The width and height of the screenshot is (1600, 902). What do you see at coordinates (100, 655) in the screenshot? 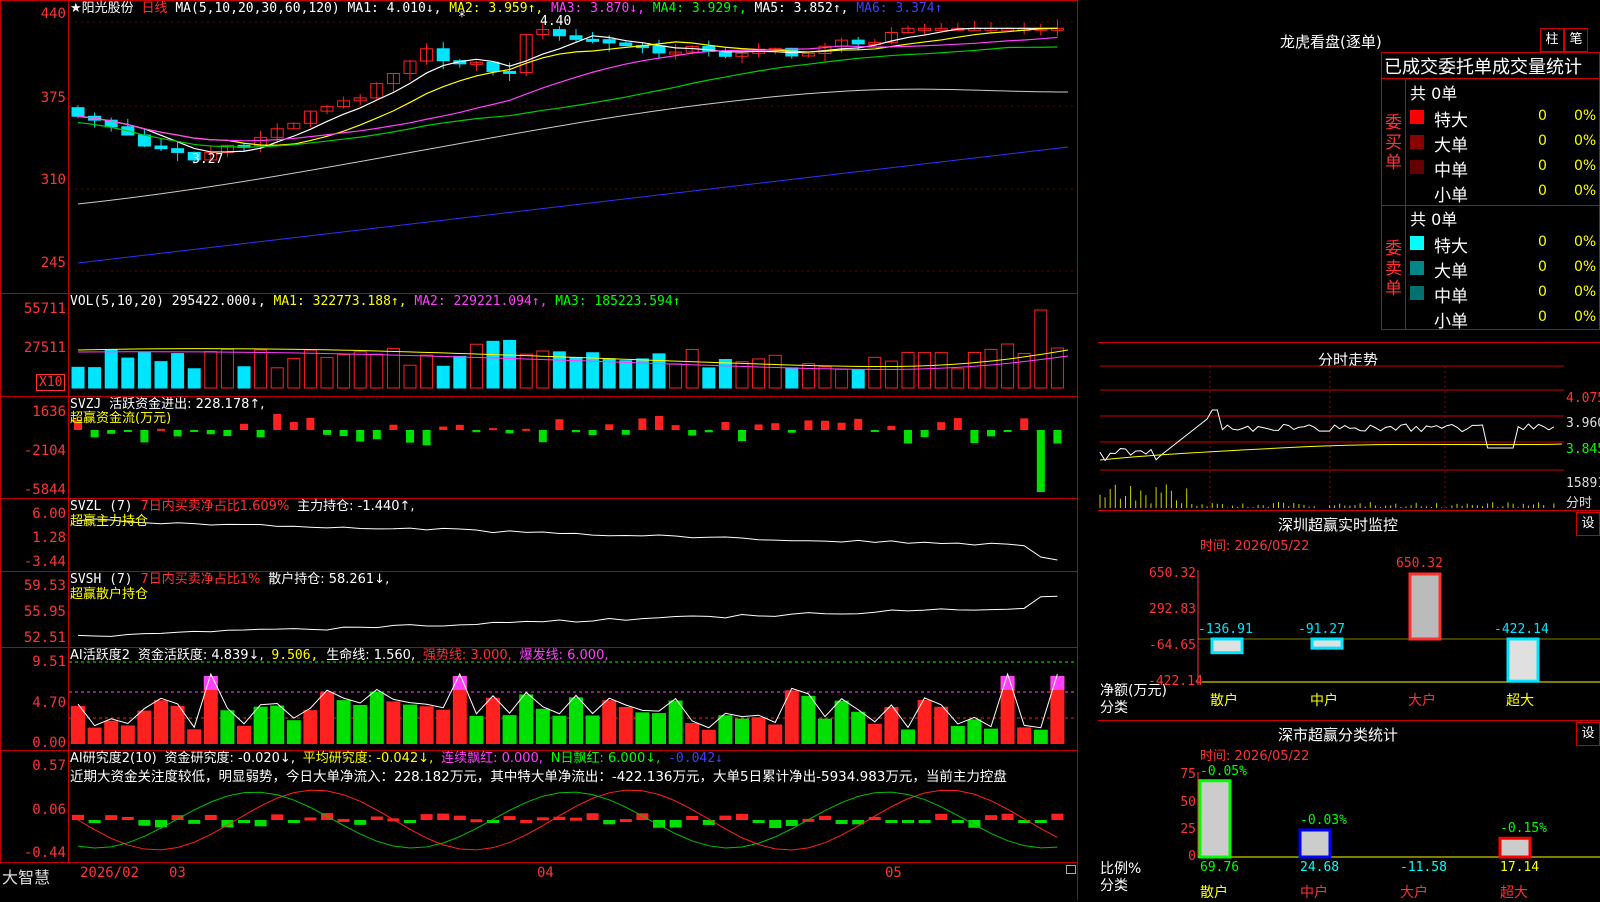
I see `ai2-label: AI活跃度2` at bounding box center [100, 655].